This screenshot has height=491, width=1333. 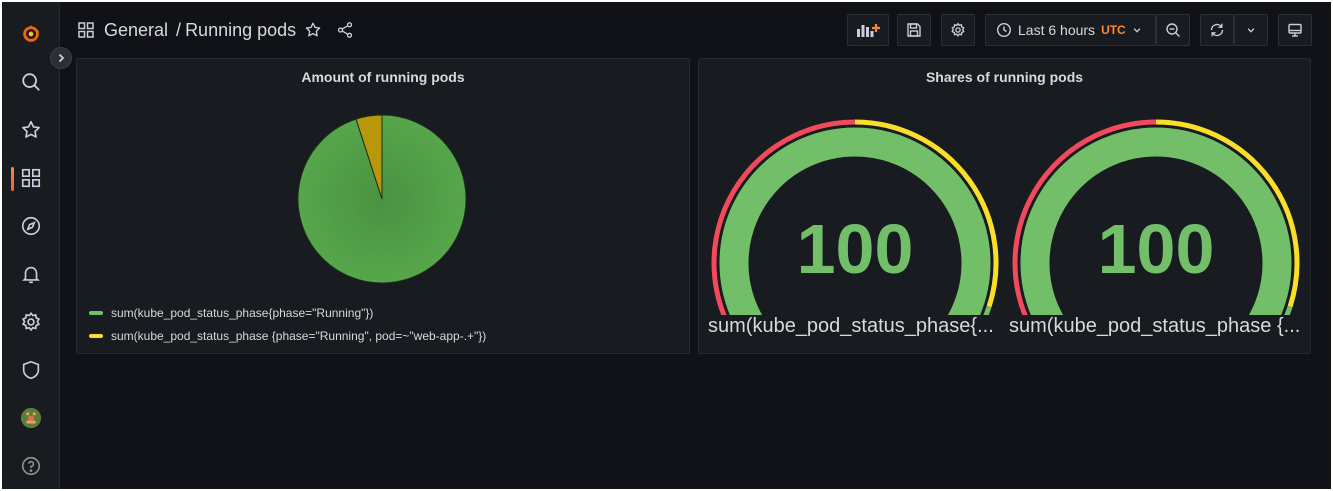 What do you see at coordinates (31, 130) in the screenshot?
I see `starred-icon` at bounding box center [31, 130].